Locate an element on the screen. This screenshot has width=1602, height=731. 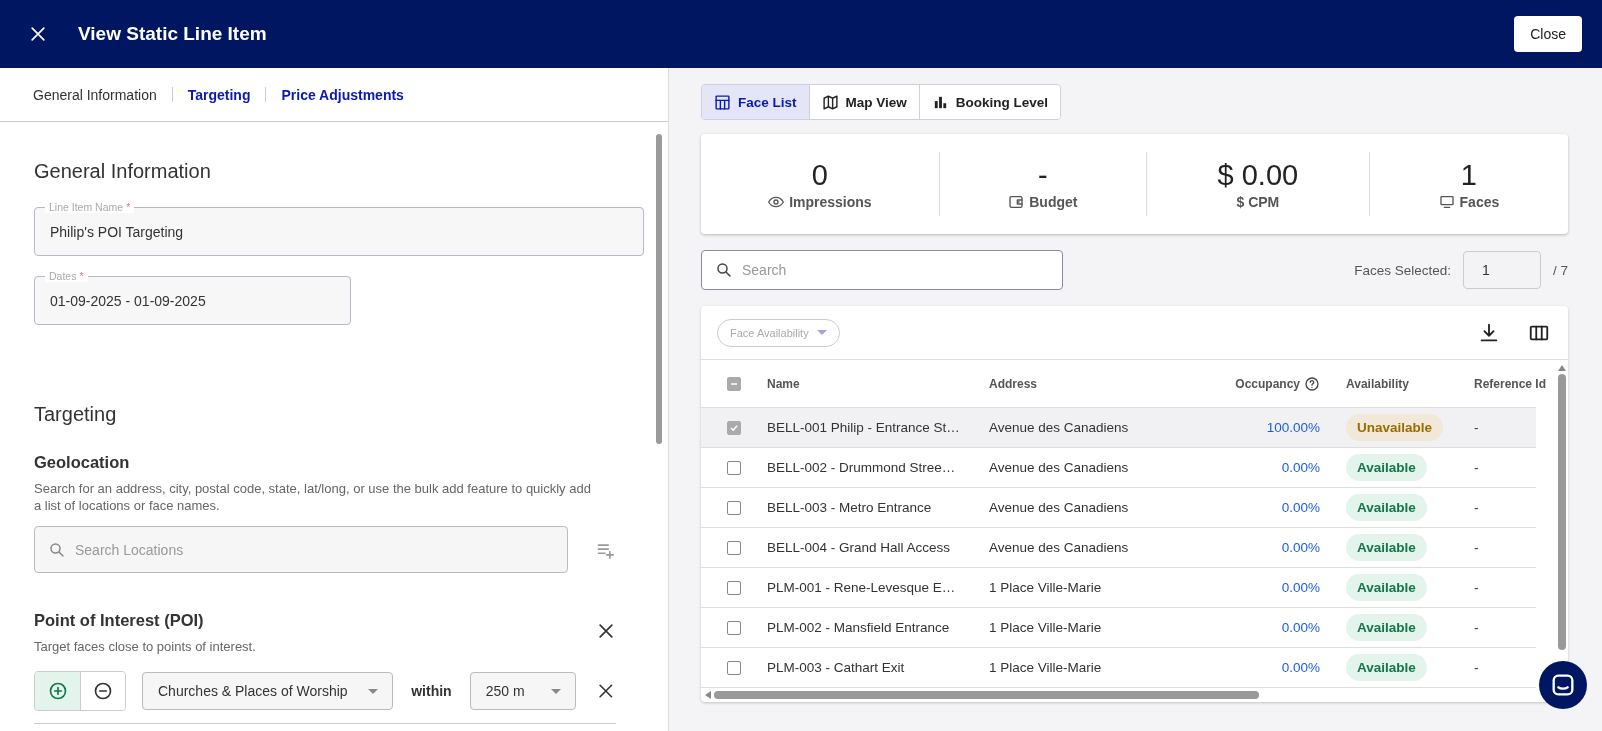
stat-label: Budget is located at coordinates (1053, 202).